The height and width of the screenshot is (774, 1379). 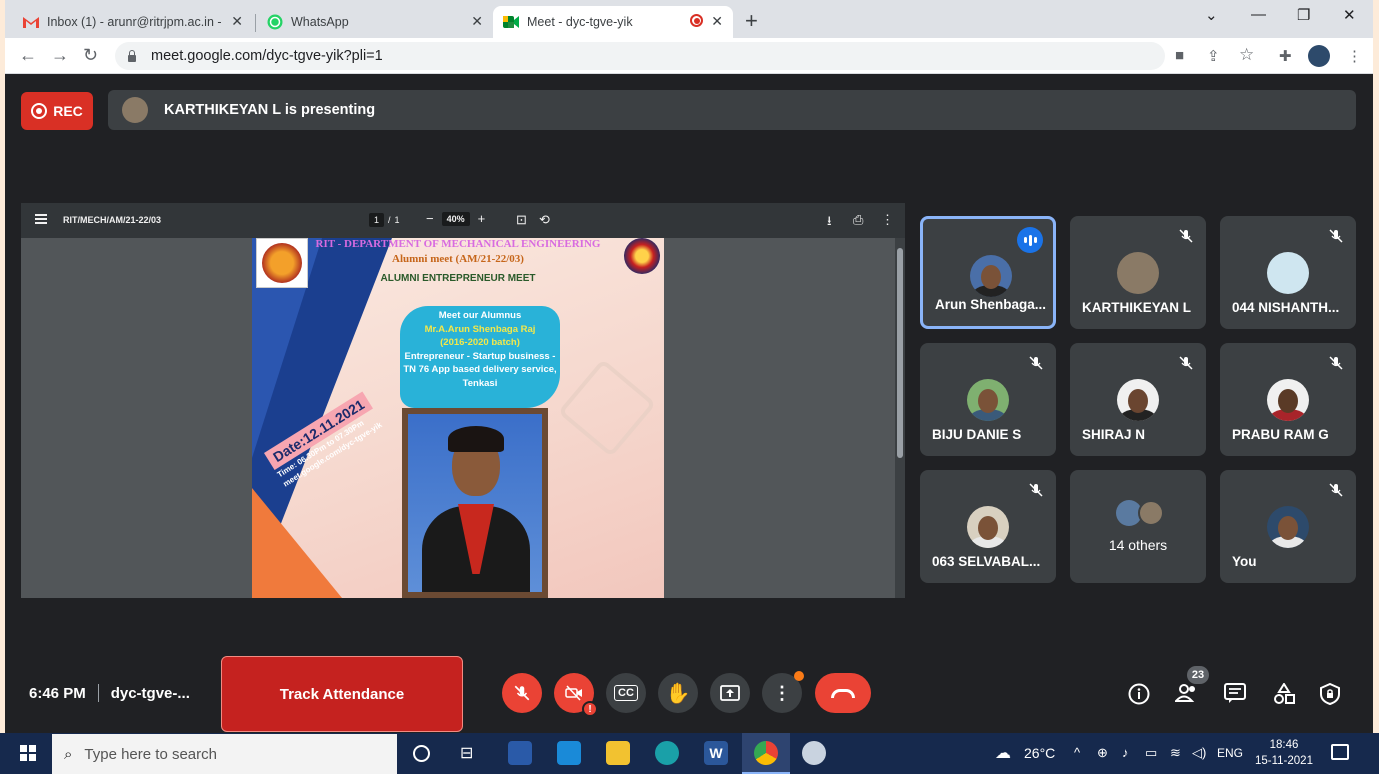 I want to click on taskbar-search-box: ⌕ Type here to search, so click(x=224, y=754).